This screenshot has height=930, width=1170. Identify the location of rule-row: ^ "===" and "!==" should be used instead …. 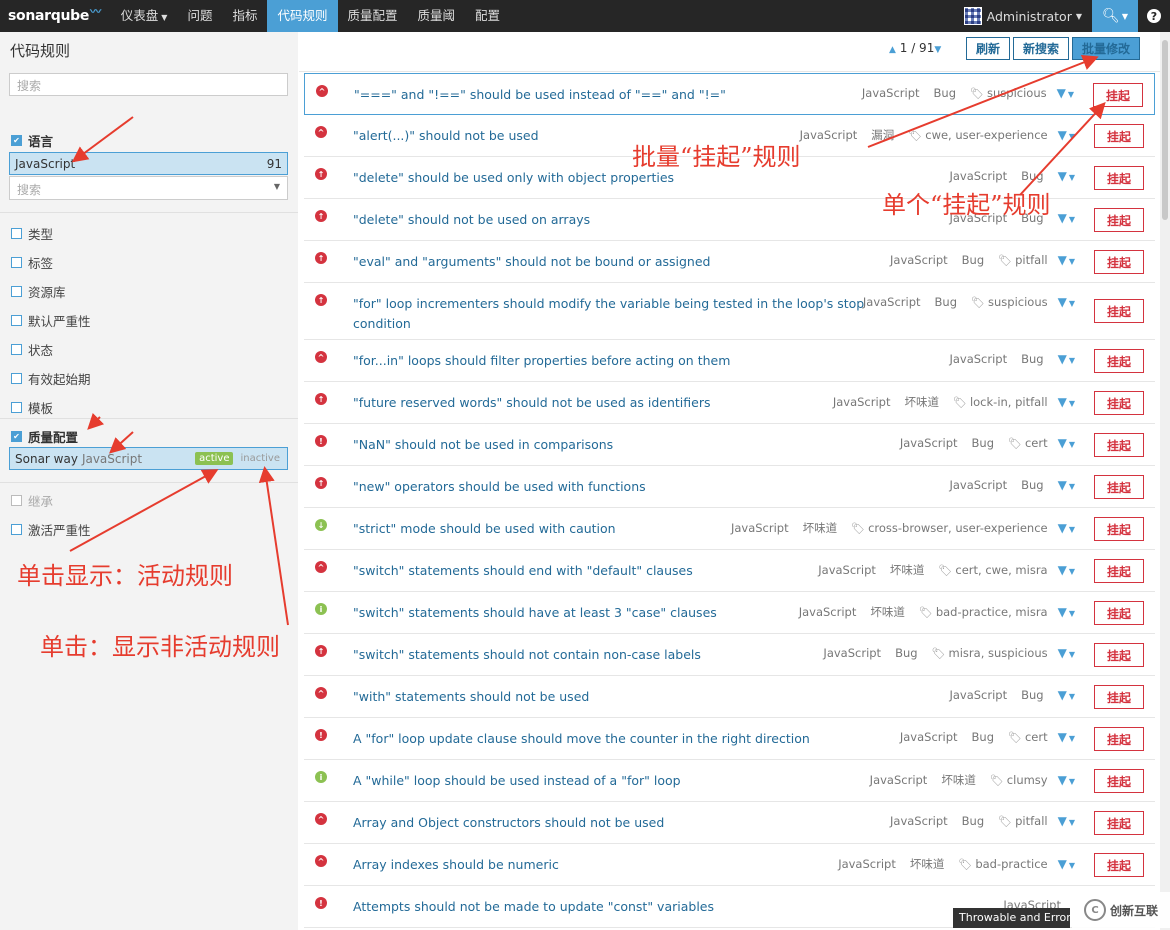
(729, 94).